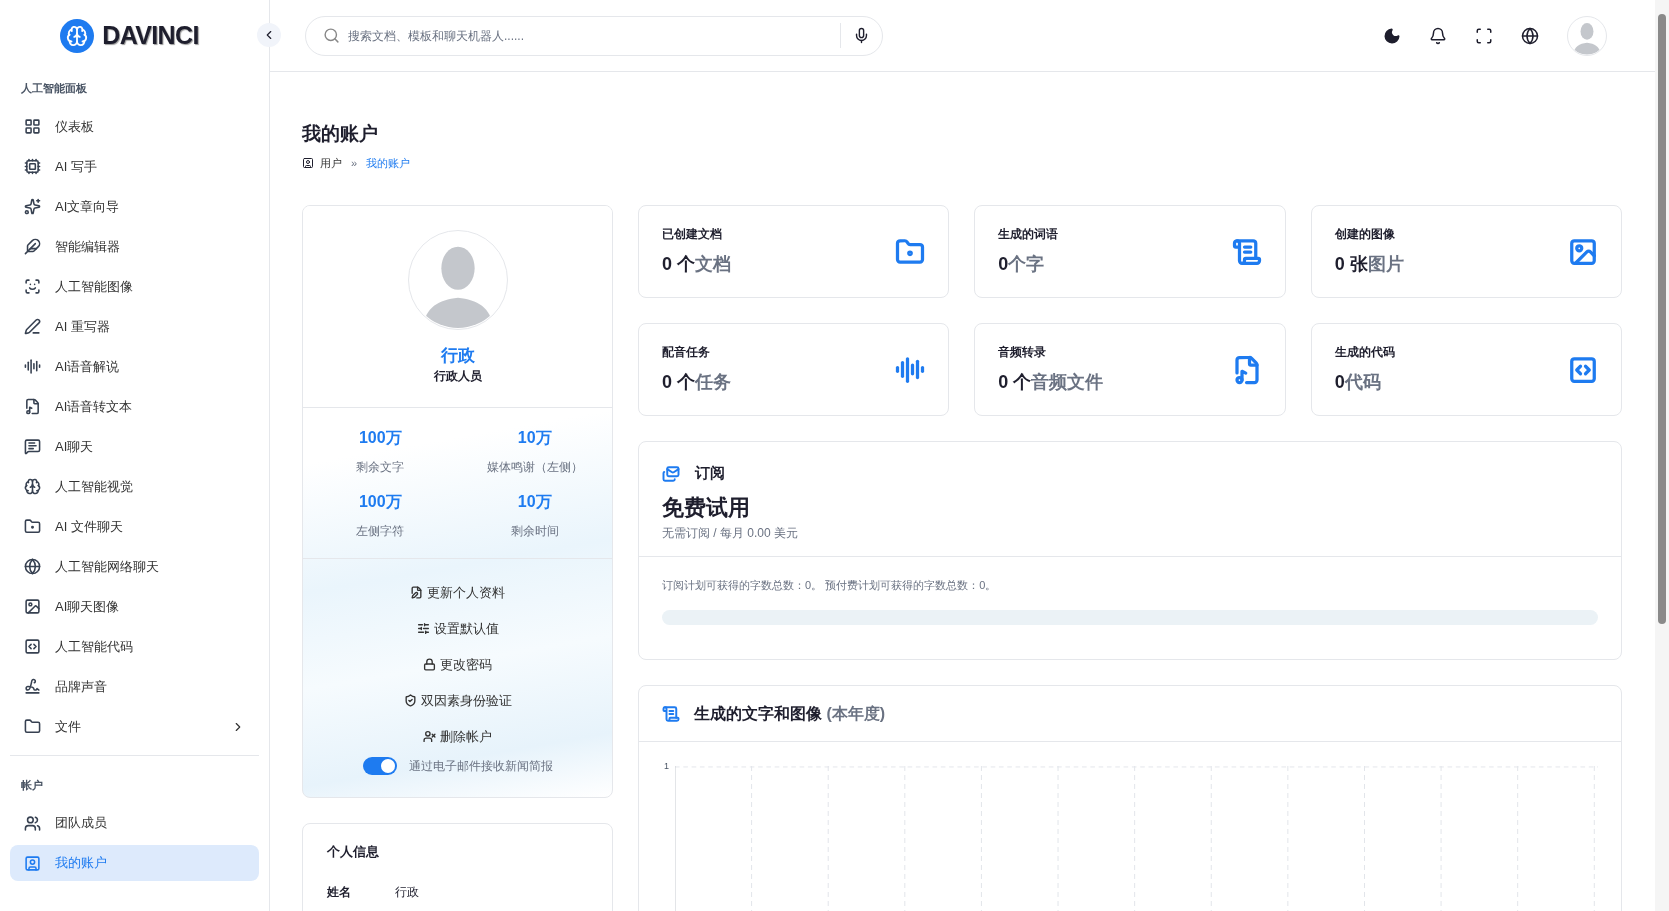  I want to click on card-title: 生成的词语, so click(1029, 235).